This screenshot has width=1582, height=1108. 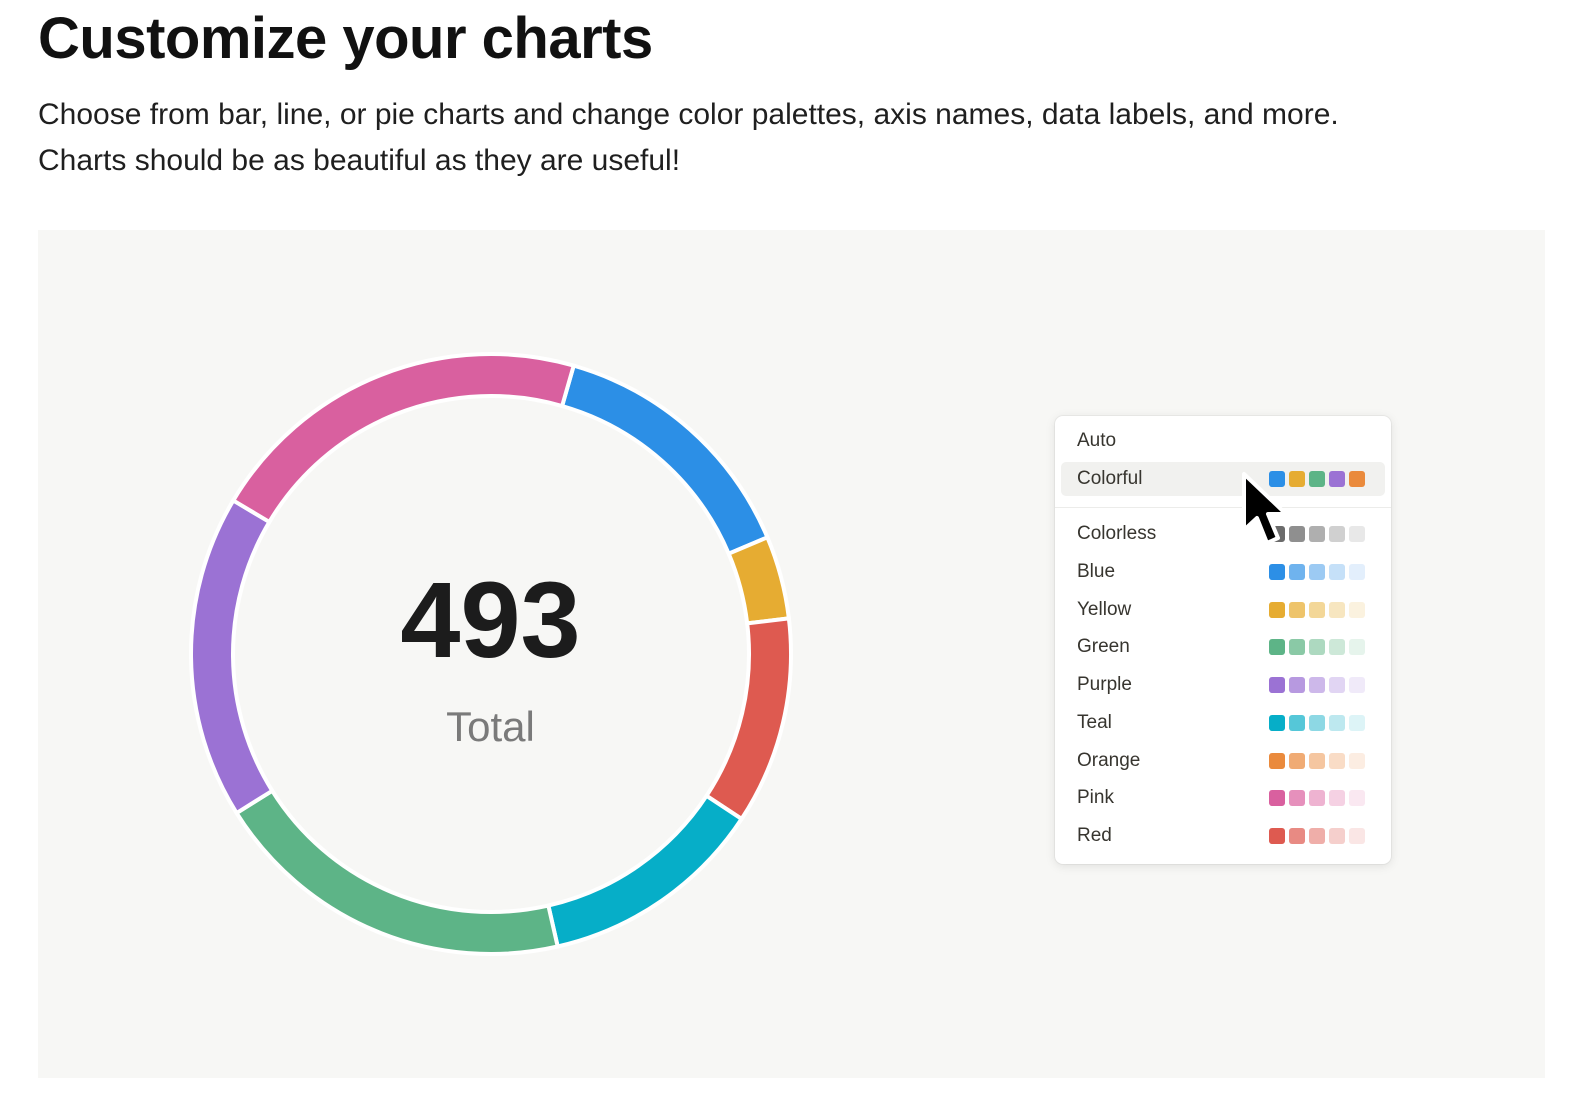 I want to click on palette-option-label: Red, so click(x=1094, y=835).